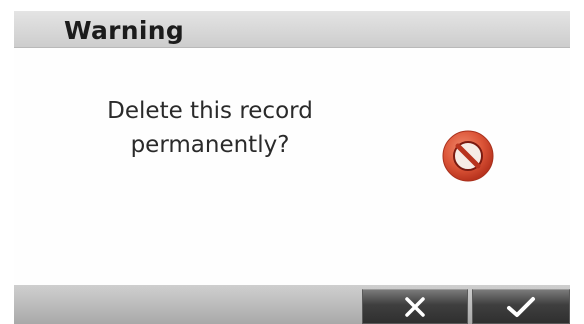 The width and height of the screenshot is (584, 324). What do you see at coordinates (468, 156) in the screenshot?
I see `prohibited-icon` at bounding box center [468, 156].